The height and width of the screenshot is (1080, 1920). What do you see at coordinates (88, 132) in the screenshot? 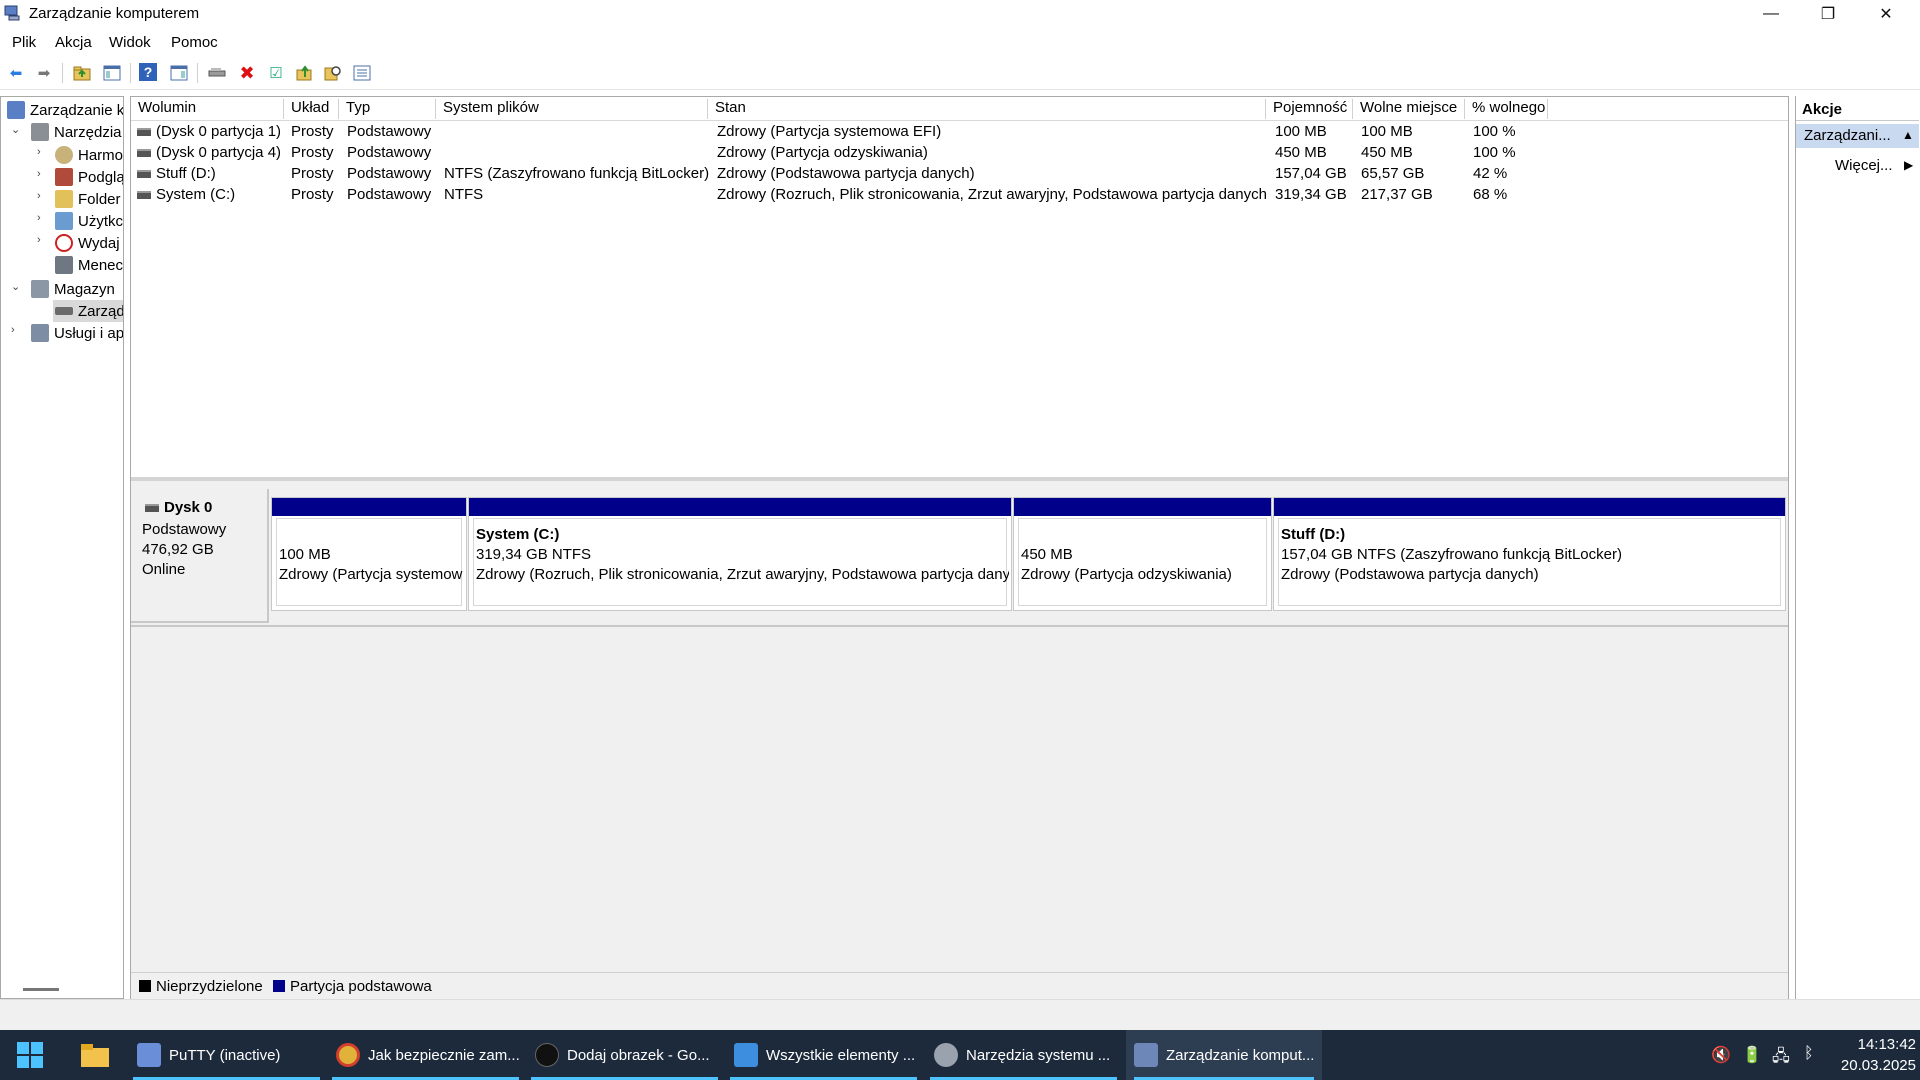
I see `tree-item-label: Narzędzia` at bounding box center [88, 132].